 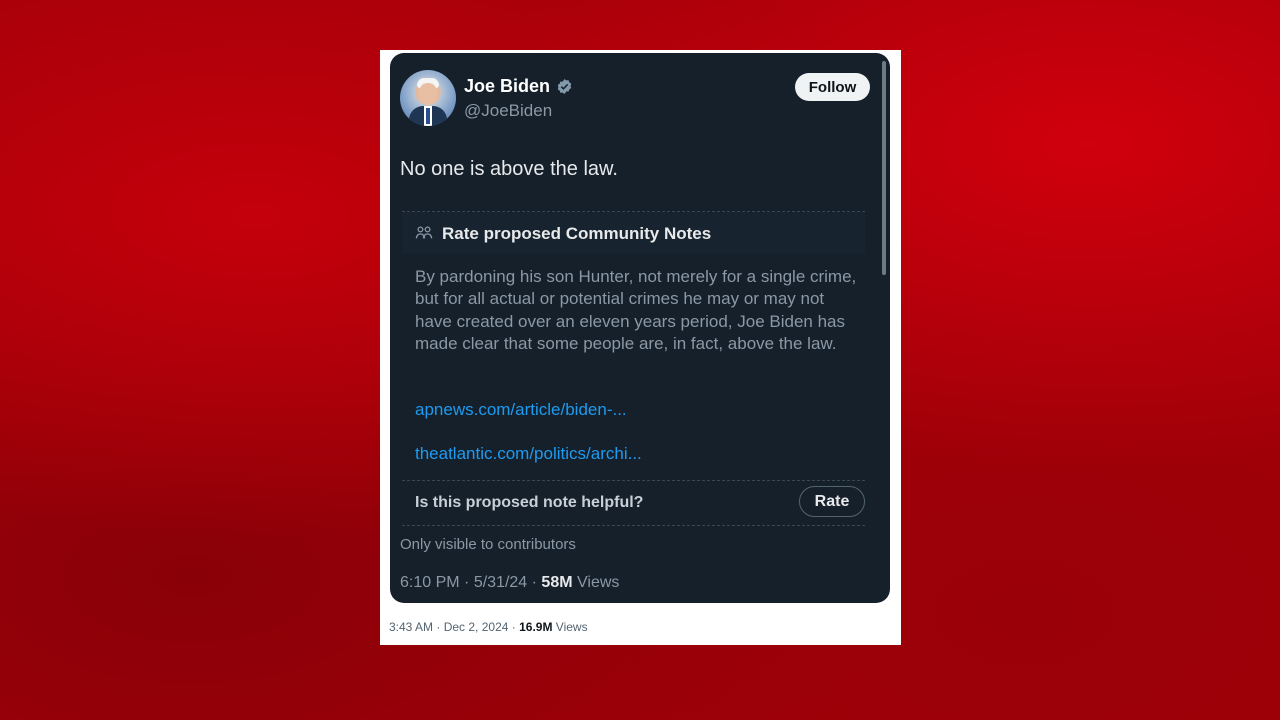 What do you see at coordinates (598, 582) in the screenshot?
I see `views-label: Views` at bounding box center [598, 582].